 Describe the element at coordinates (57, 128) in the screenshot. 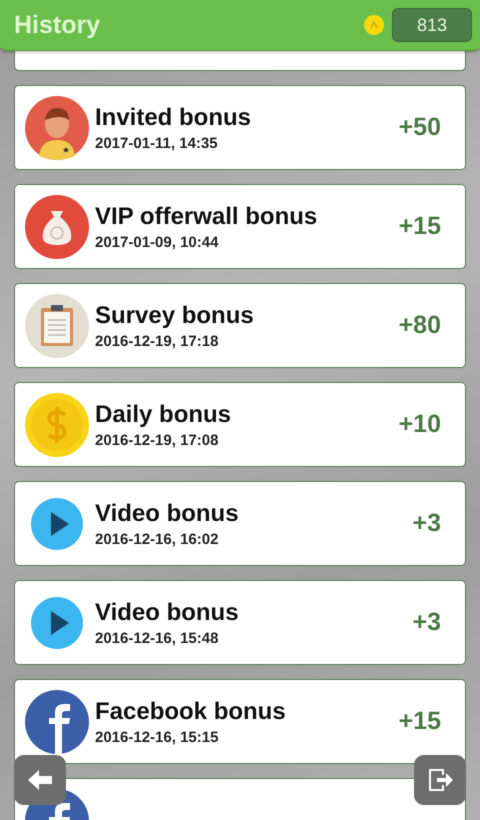

I see `person-avatar-icon` at that location.